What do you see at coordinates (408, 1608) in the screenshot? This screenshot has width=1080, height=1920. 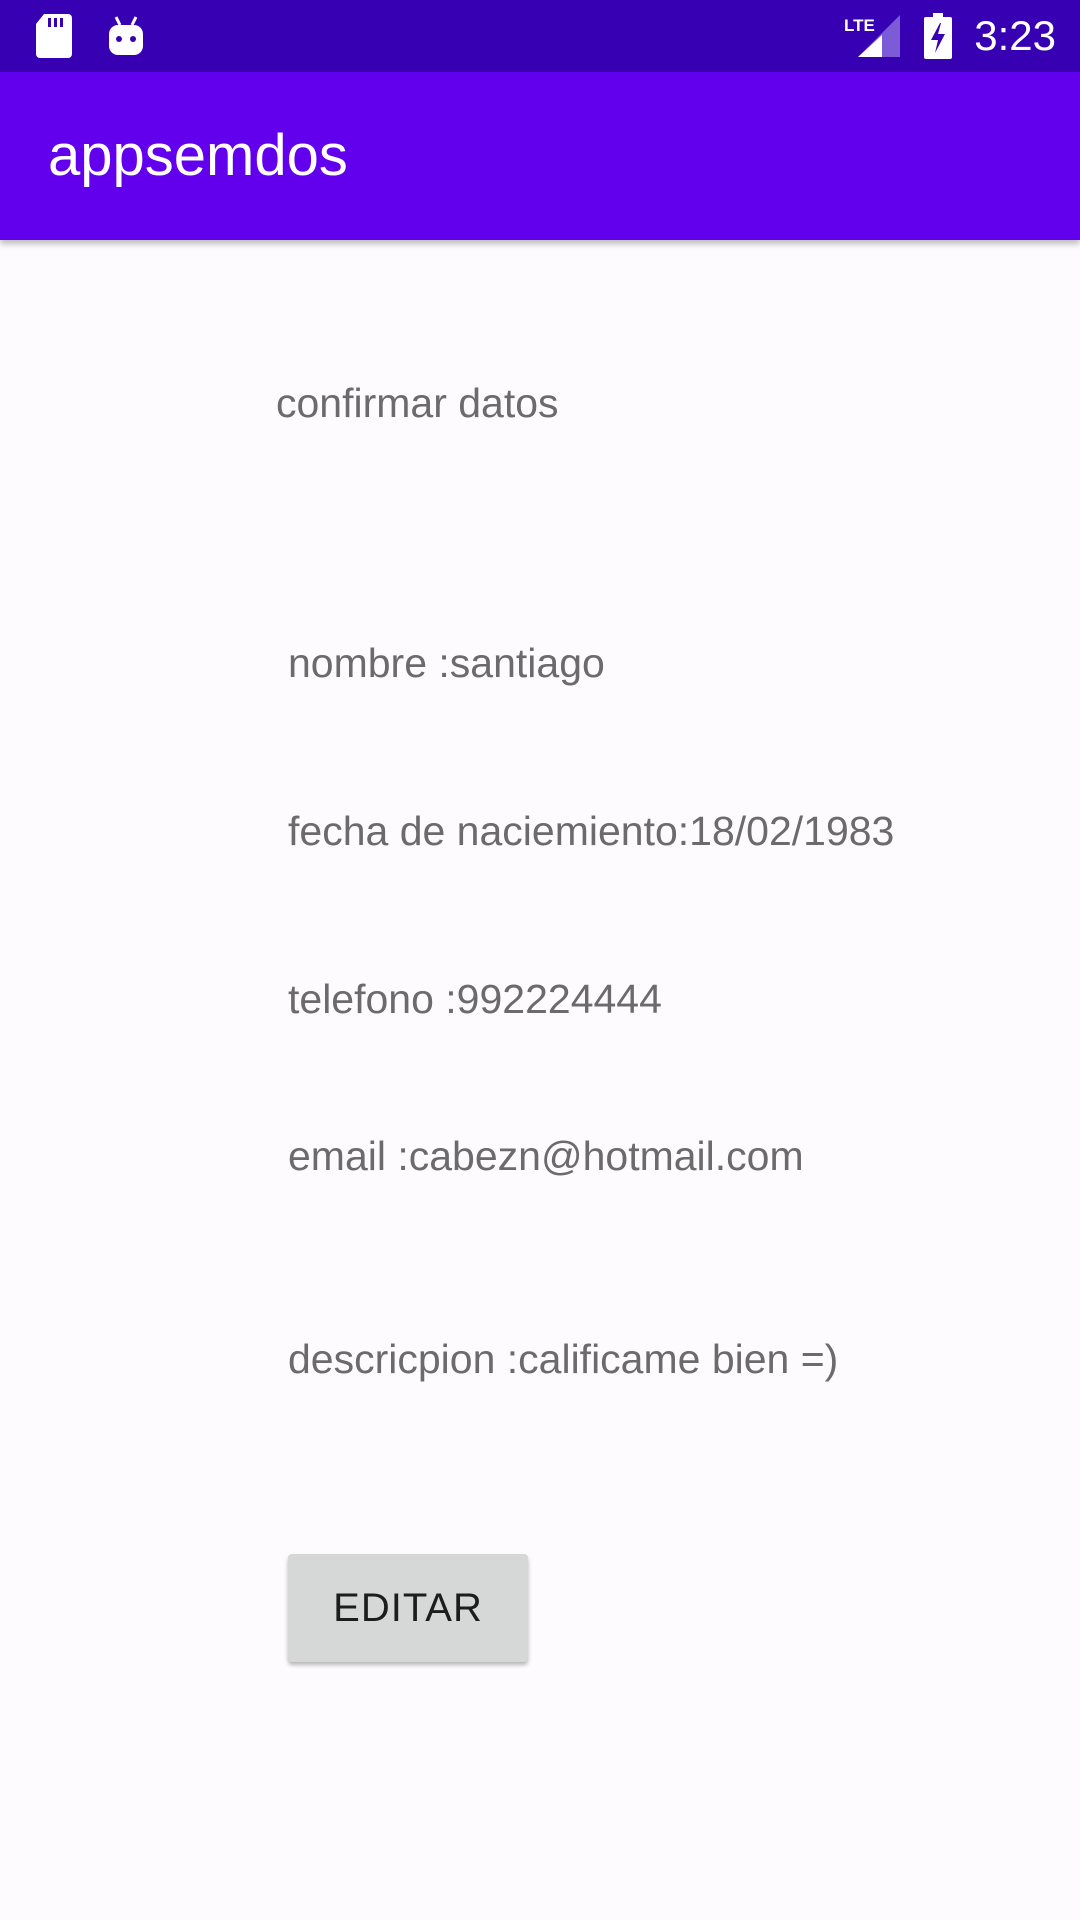 I see `editar-button: EDITAR` at bounding box center [408, 1608].